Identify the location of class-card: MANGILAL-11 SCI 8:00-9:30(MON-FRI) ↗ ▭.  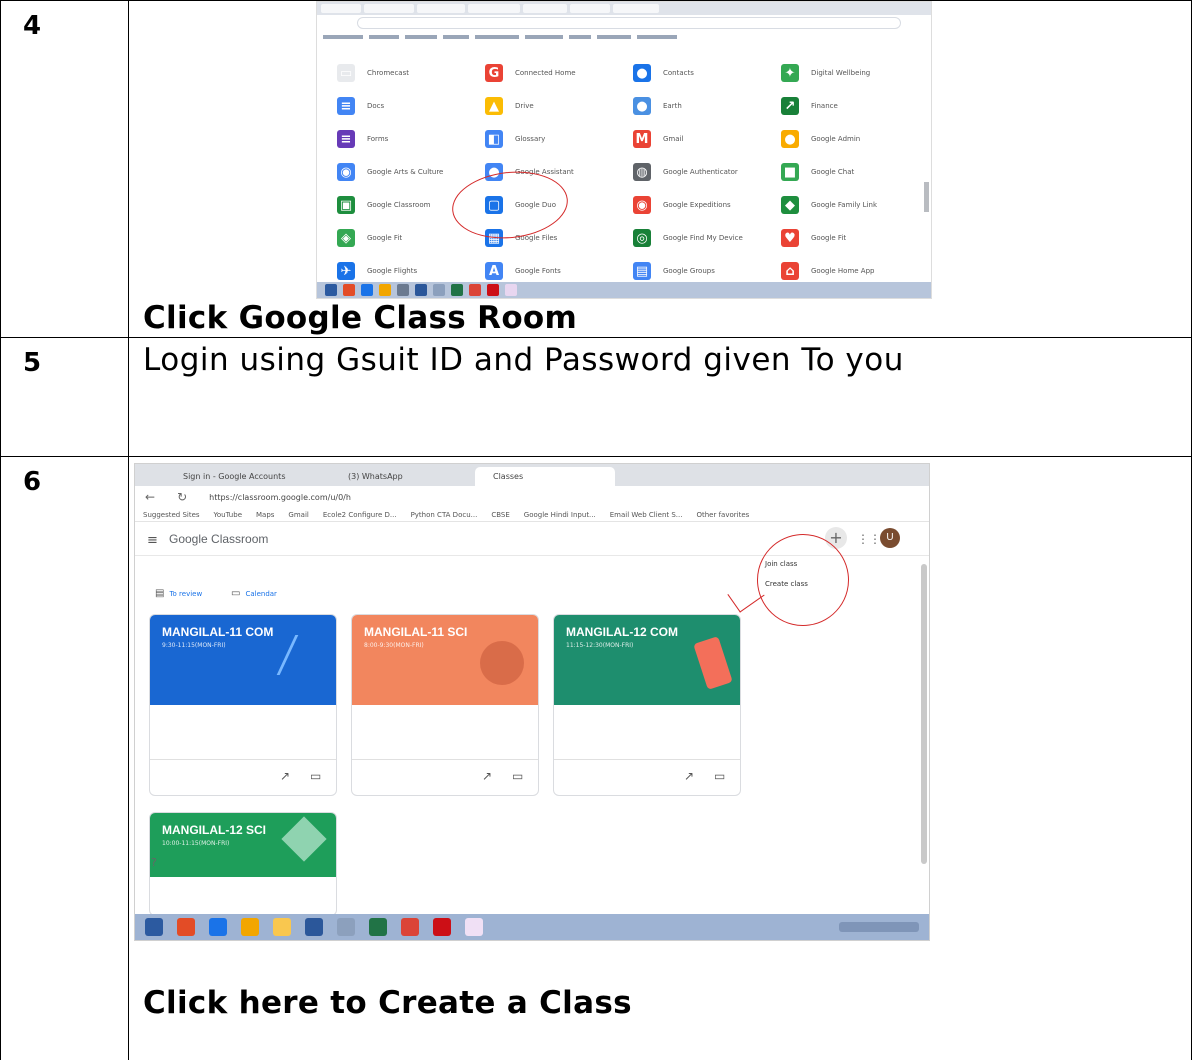
(445, 705).